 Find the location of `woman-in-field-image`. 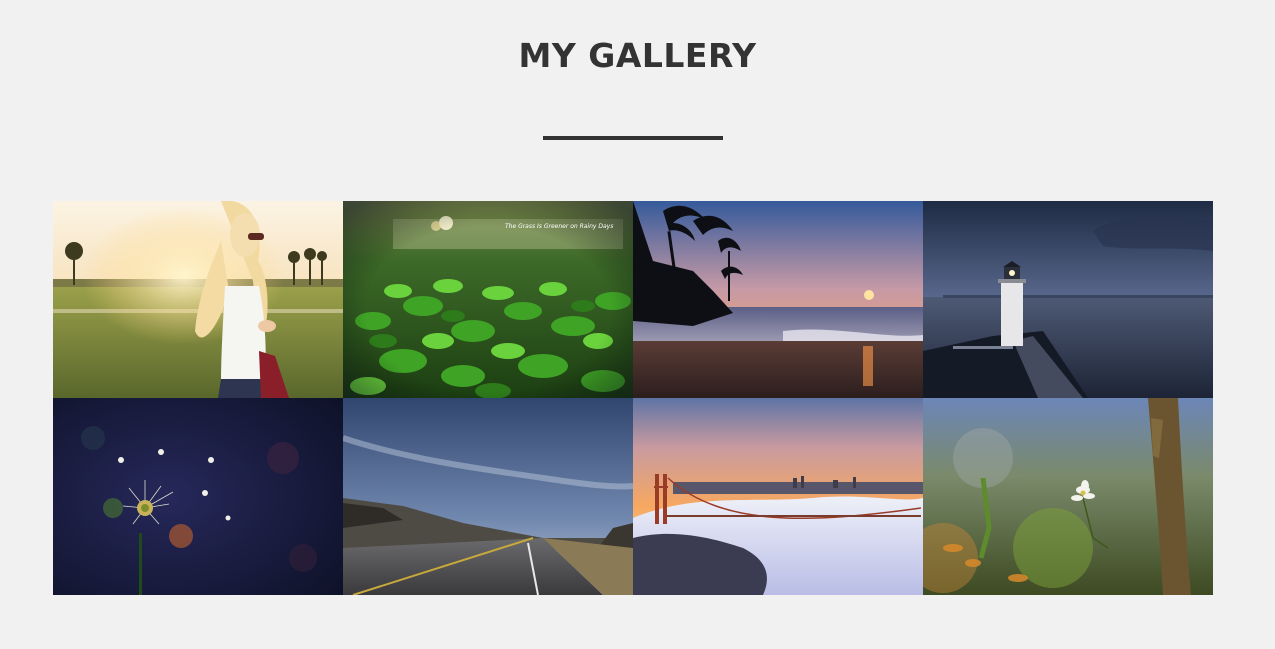

woman-in-field-image is located at coordinates (198, 299).